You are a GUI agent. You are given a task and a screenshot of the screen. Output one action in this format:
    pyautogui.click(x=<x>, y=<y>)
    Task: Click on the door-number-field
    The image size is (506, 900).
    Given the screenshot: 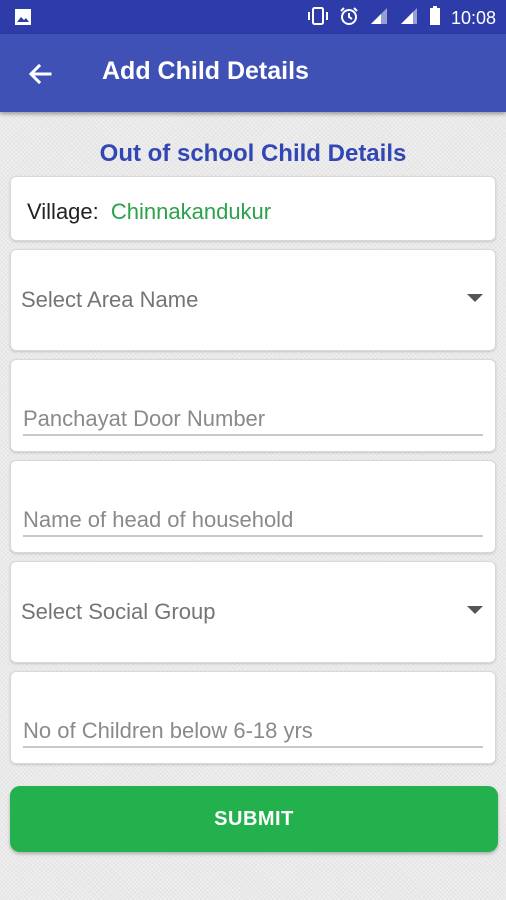 What is the action you would take?
    pyautogui.click(x=253, y=417)
    